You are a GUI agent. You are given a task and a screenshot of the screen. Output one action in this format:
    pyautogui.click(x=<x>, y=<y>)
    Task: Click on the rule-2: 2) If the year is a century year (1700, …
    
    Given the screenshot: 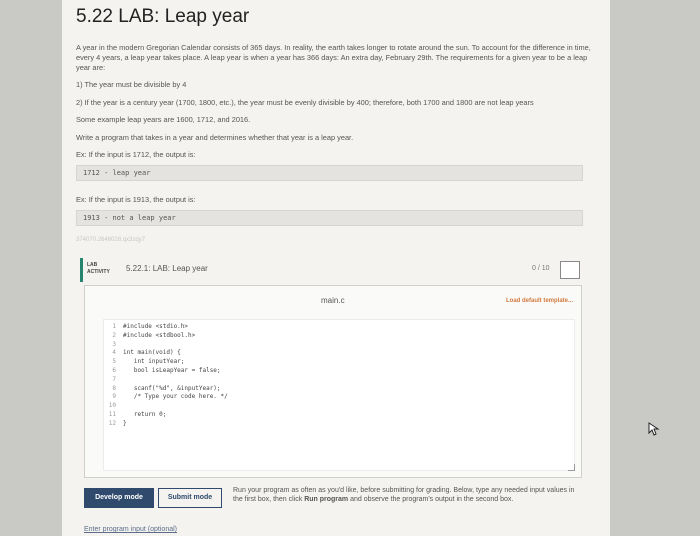 What is the action you would take?
    pyautogui.click(x=305, y=102)
    